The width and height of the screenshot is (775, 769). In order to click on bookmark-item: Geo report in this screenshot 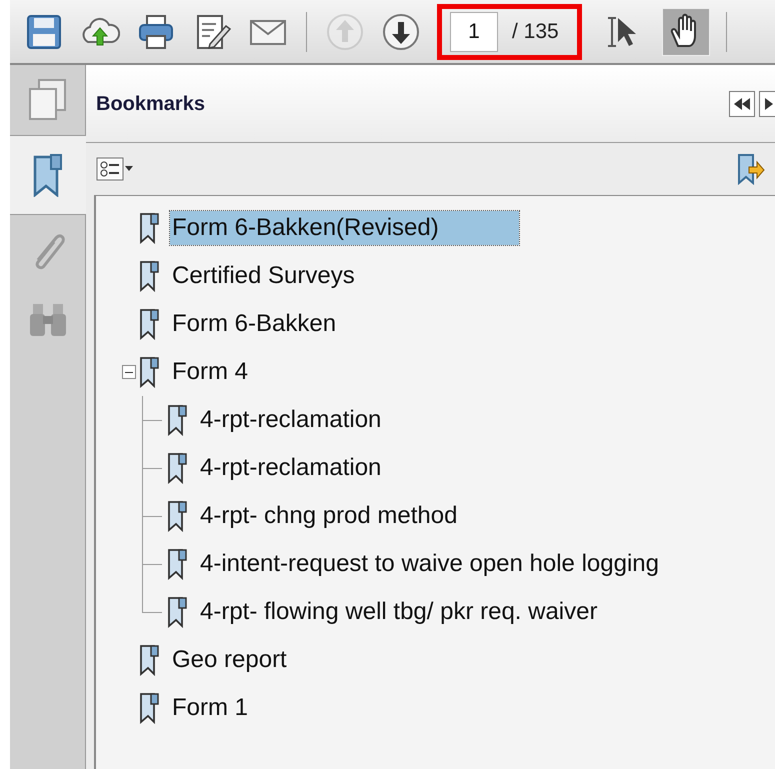, I will do `click(268, 660)`.